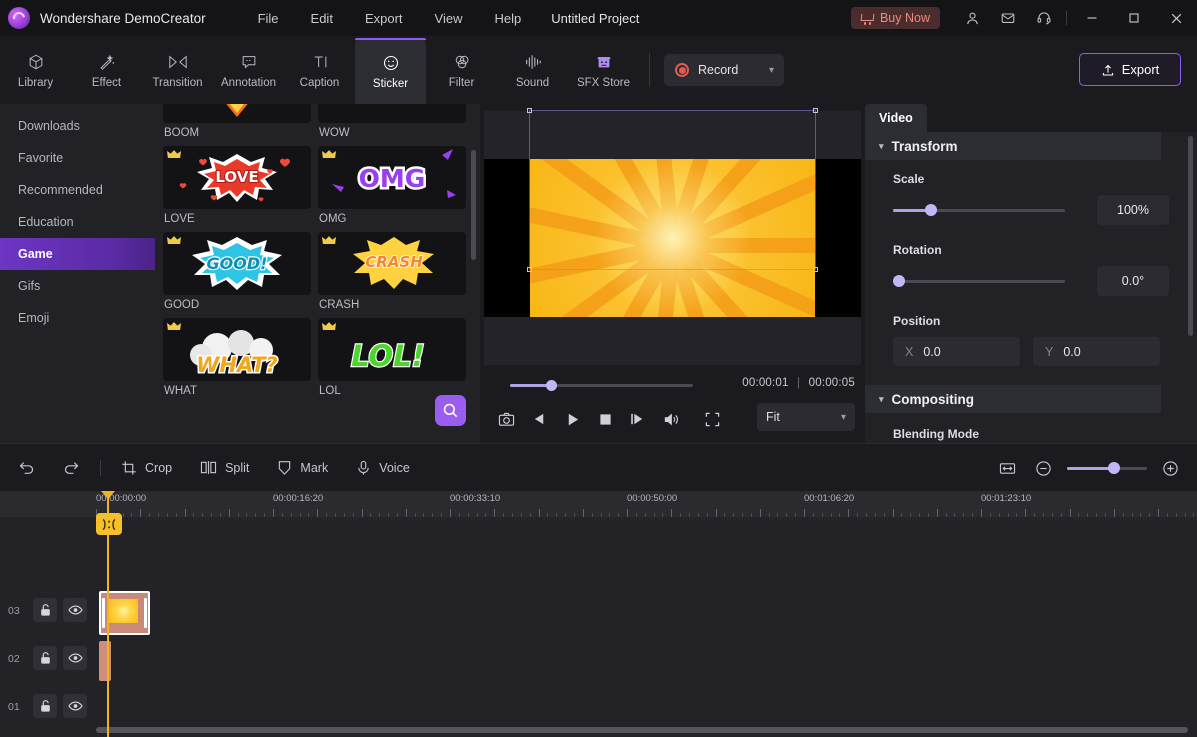  Describe the element at coordinates (1133, 281) in the screenshot. I see `rotation-value: 0.0°` at that location.